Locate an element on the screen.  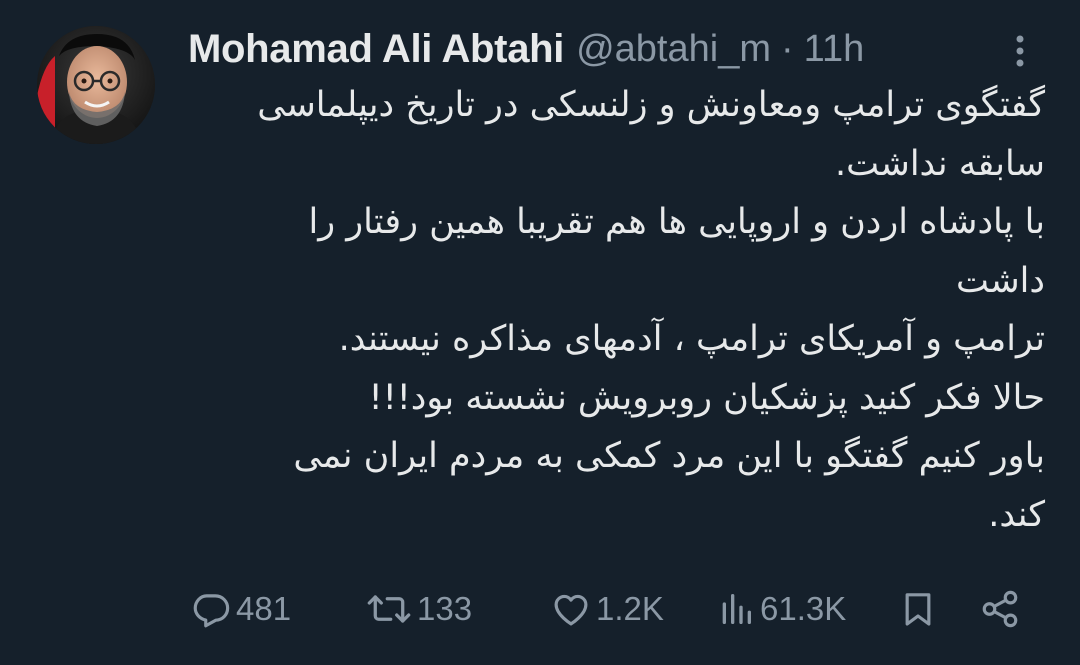
author-display-name: Mohamad Ali Abtahi is located at coordinates (376, 49).